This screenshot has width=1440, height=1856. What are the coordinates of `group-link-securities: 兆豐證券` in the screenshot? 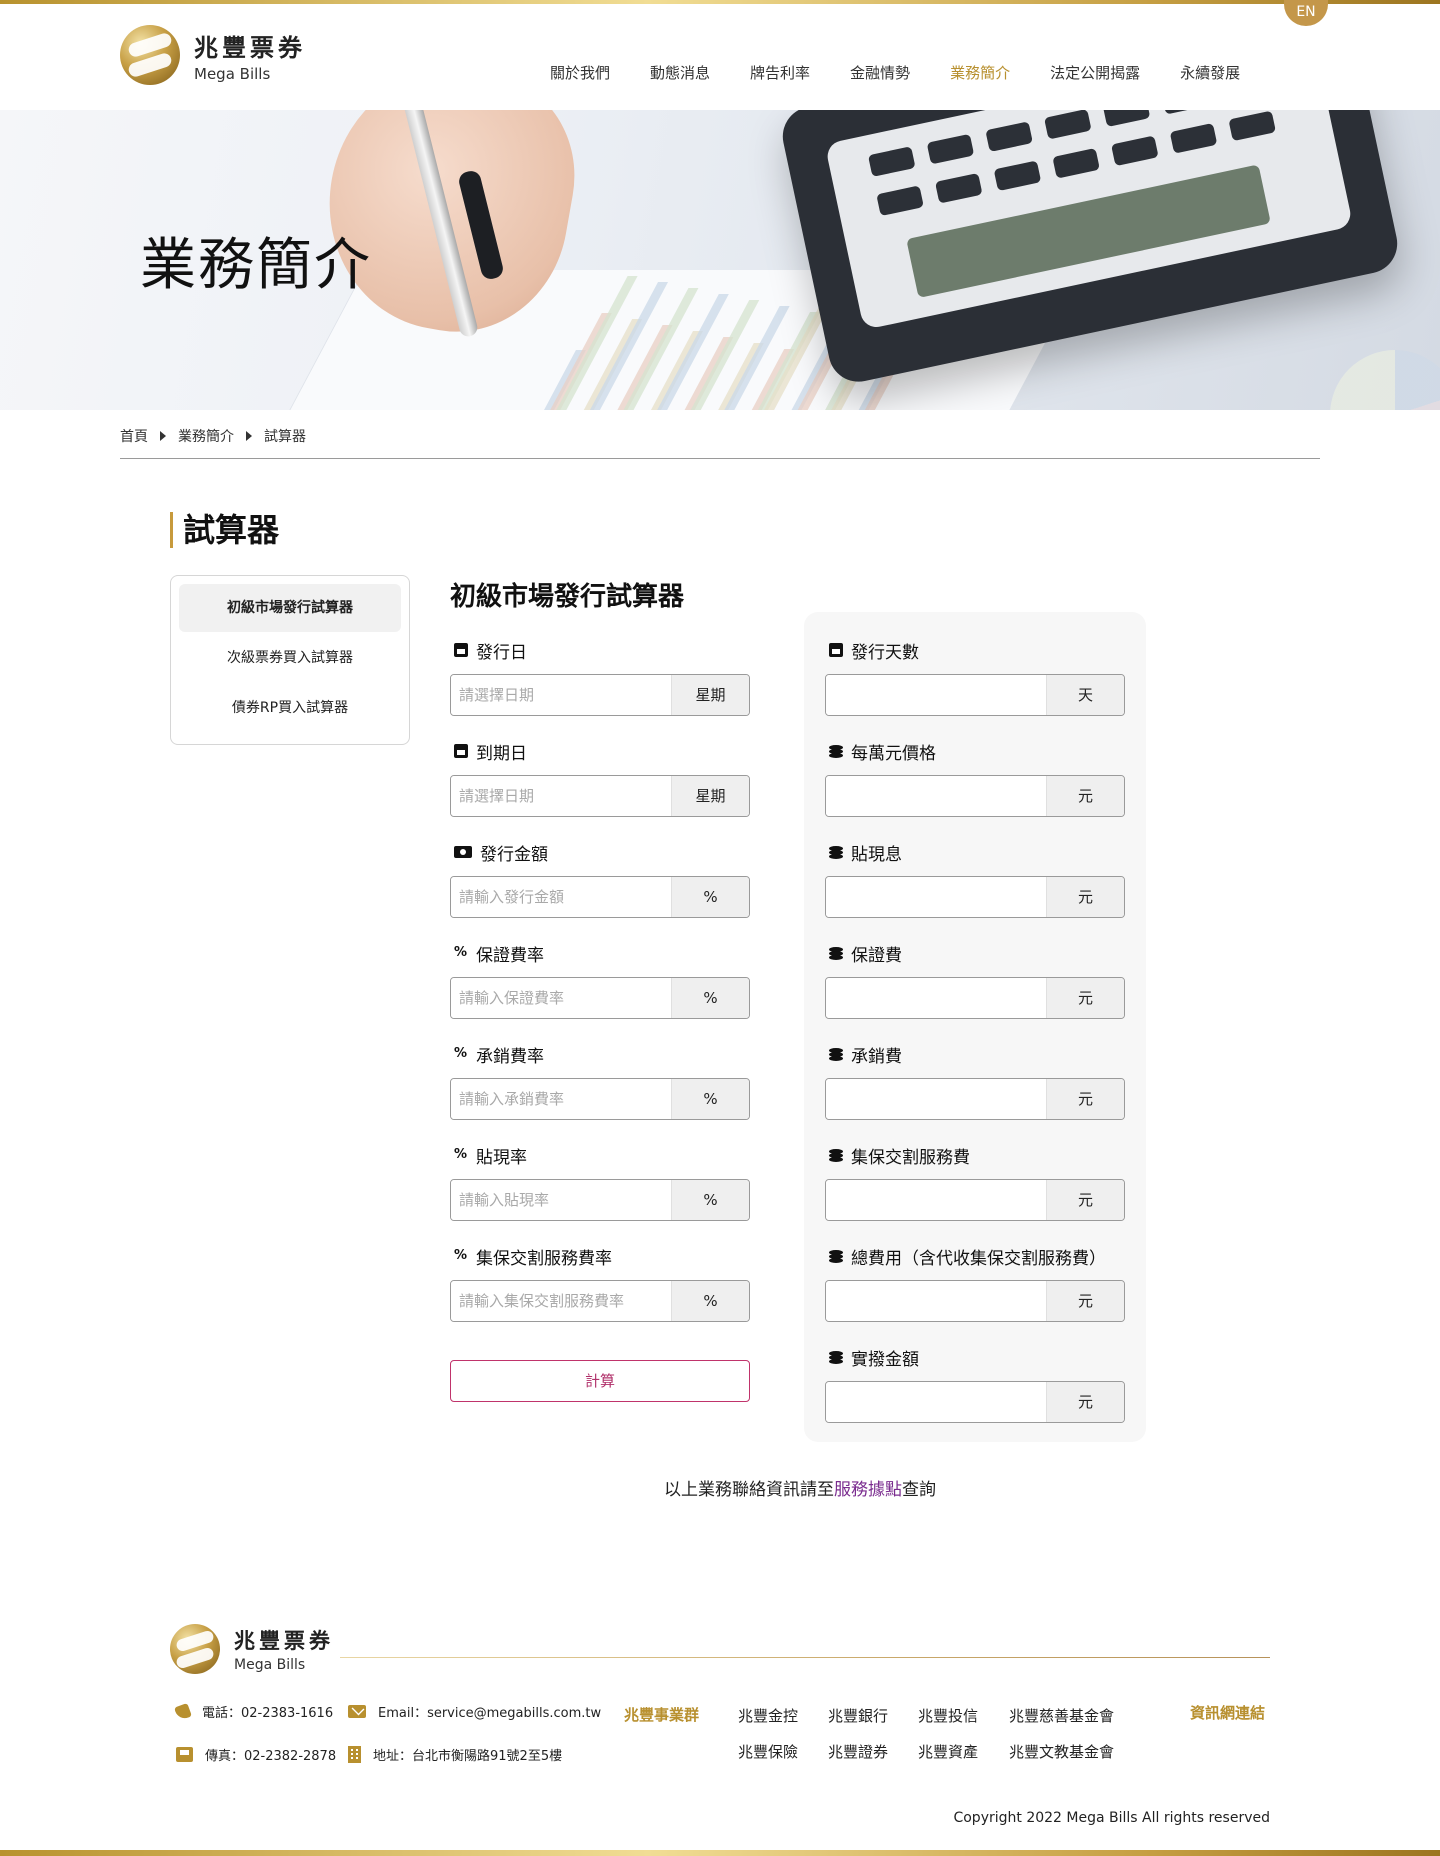 It's located at (858, 1751).